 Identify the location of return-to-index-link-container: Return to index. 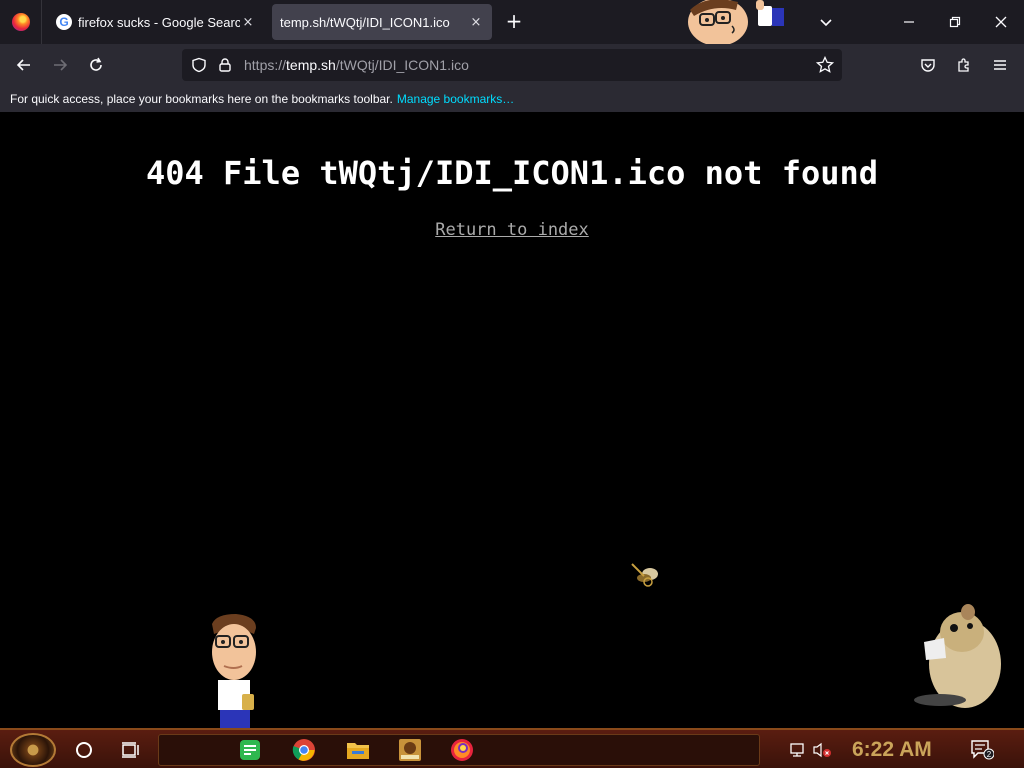
(512, 230).